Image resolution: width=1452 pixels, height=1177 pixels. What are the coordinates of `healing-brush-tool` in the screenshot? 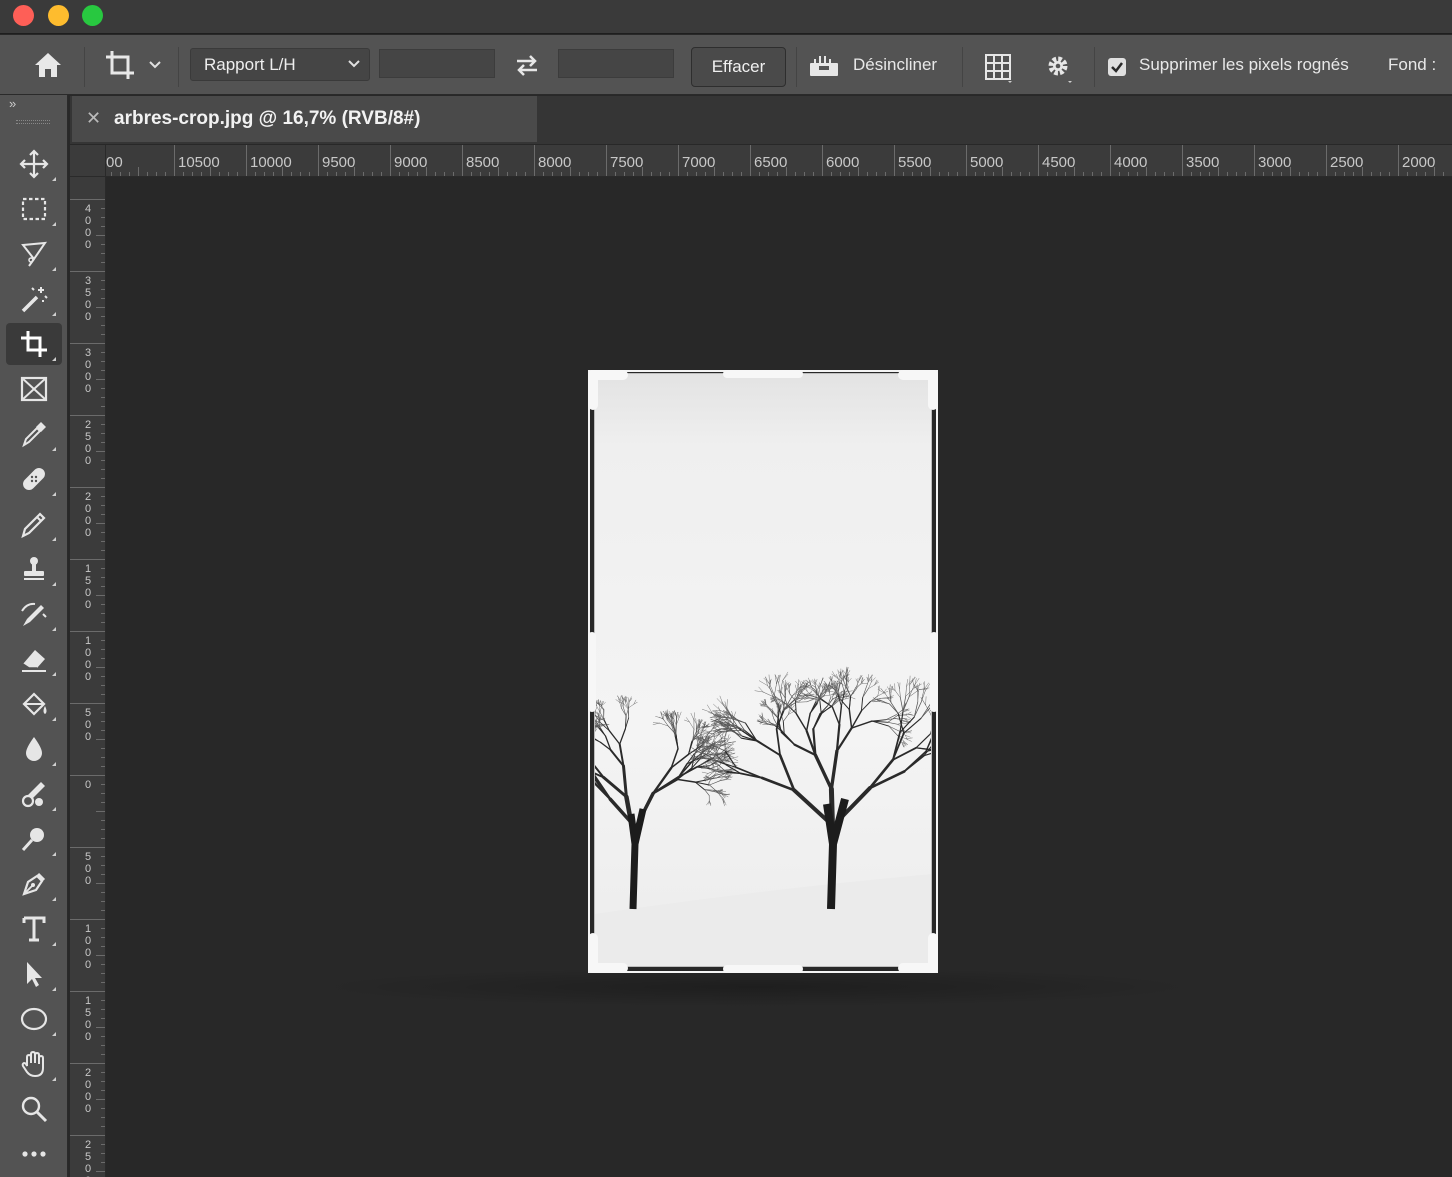 It's located at (34, 479).